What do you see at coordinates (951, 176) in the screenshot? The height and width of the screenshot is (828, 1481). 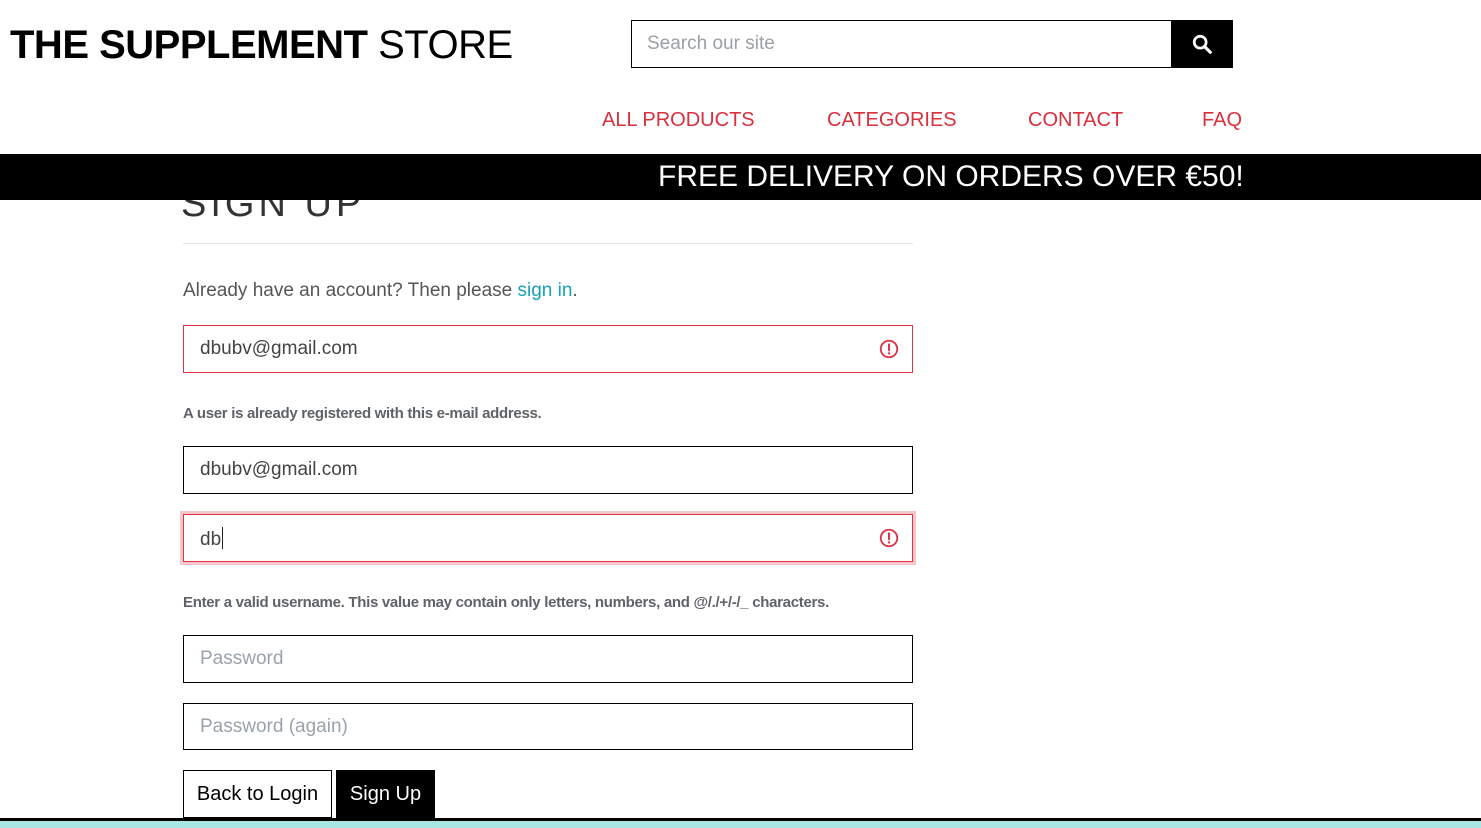 I see `banner-text: FREE DELIVERY ON ORDERS OVER €50!` at bounding box center [951, 176].